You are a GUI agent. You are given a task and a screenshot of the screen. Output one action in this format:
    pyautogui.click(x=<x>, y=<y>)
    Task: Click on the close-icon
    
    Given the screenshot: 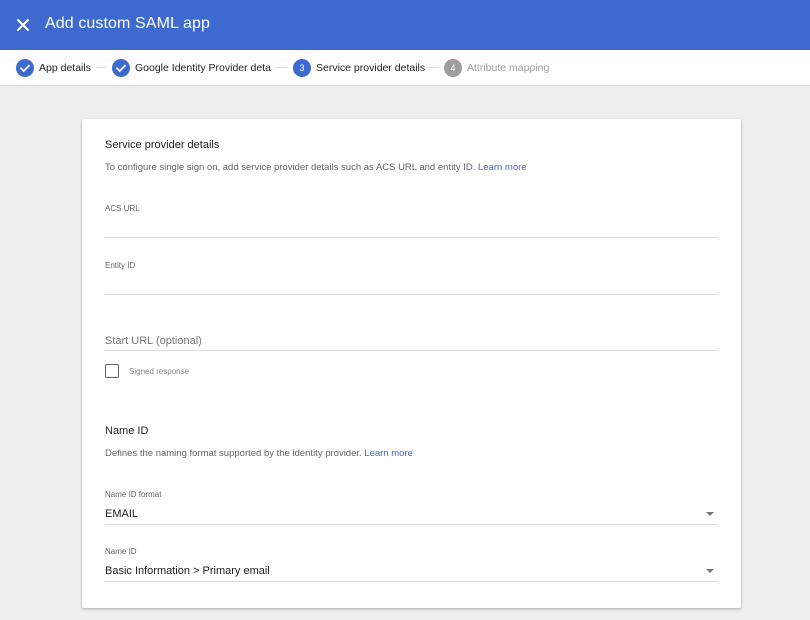 What is the action you would take?
    pyautogui.click(x=23, y=25)
    